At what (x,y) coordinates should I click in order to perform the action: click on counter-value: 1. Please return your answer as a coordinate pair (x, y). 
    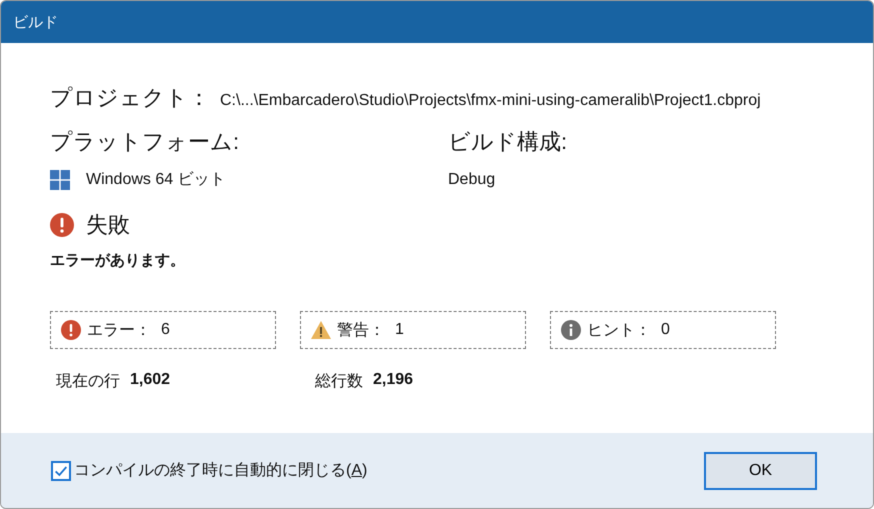
    Looking at the image, I should click on (399, 330).